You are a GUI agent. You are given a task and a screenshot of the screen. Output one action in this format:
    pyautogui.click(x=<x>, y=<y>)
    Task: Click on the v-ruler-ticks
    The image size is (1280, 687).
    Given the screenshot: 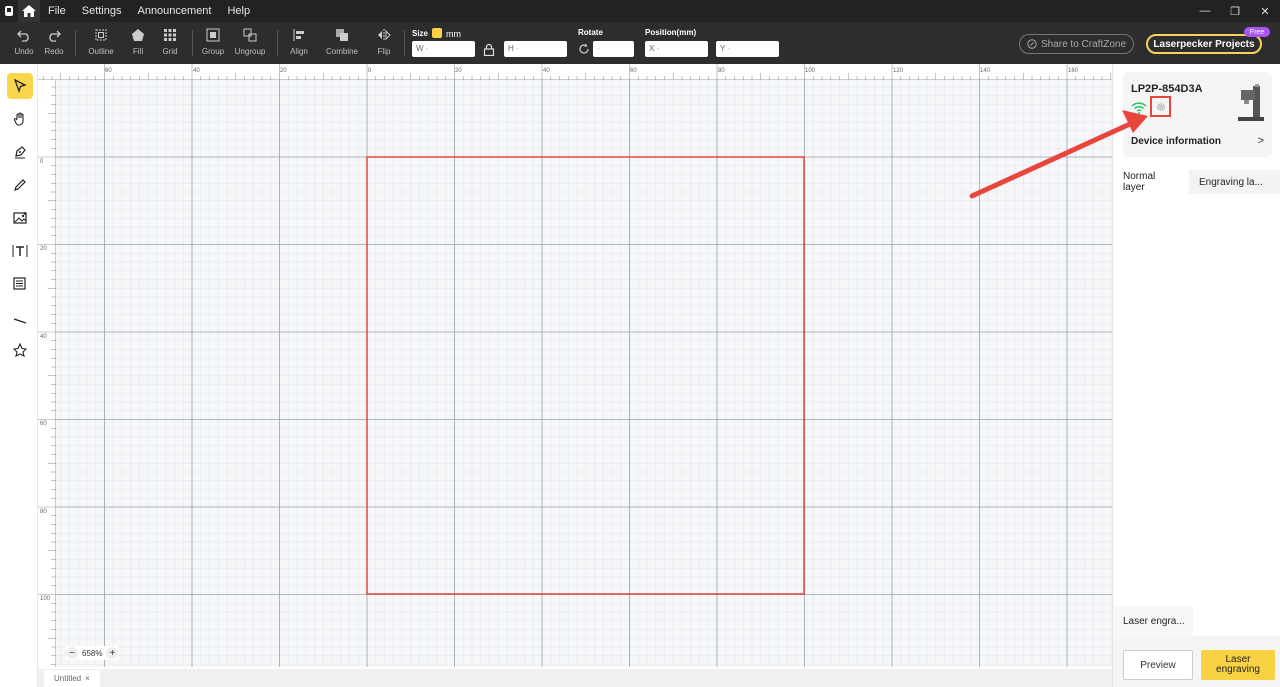 What is the action you would take?
    pyautogui.click(x=47, y=375)
    